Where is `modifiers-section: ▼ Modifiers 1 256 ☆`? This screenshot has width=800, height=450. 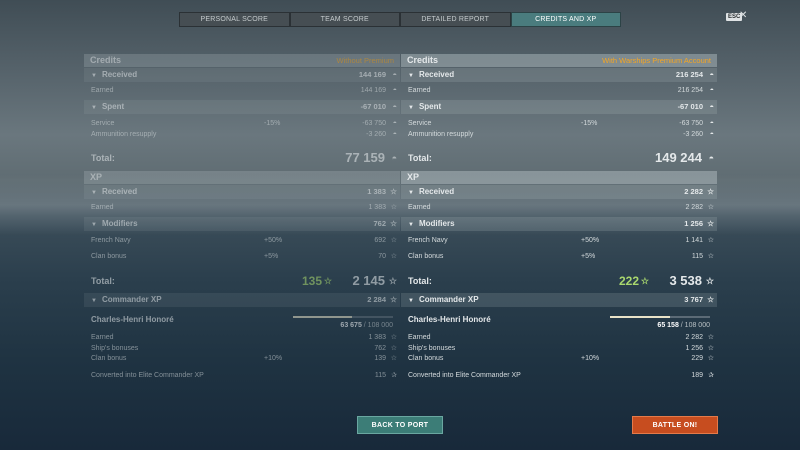
modifiers-section: ▼ Modifiers 1 256 ☆ is located at coordinates (559, 224).